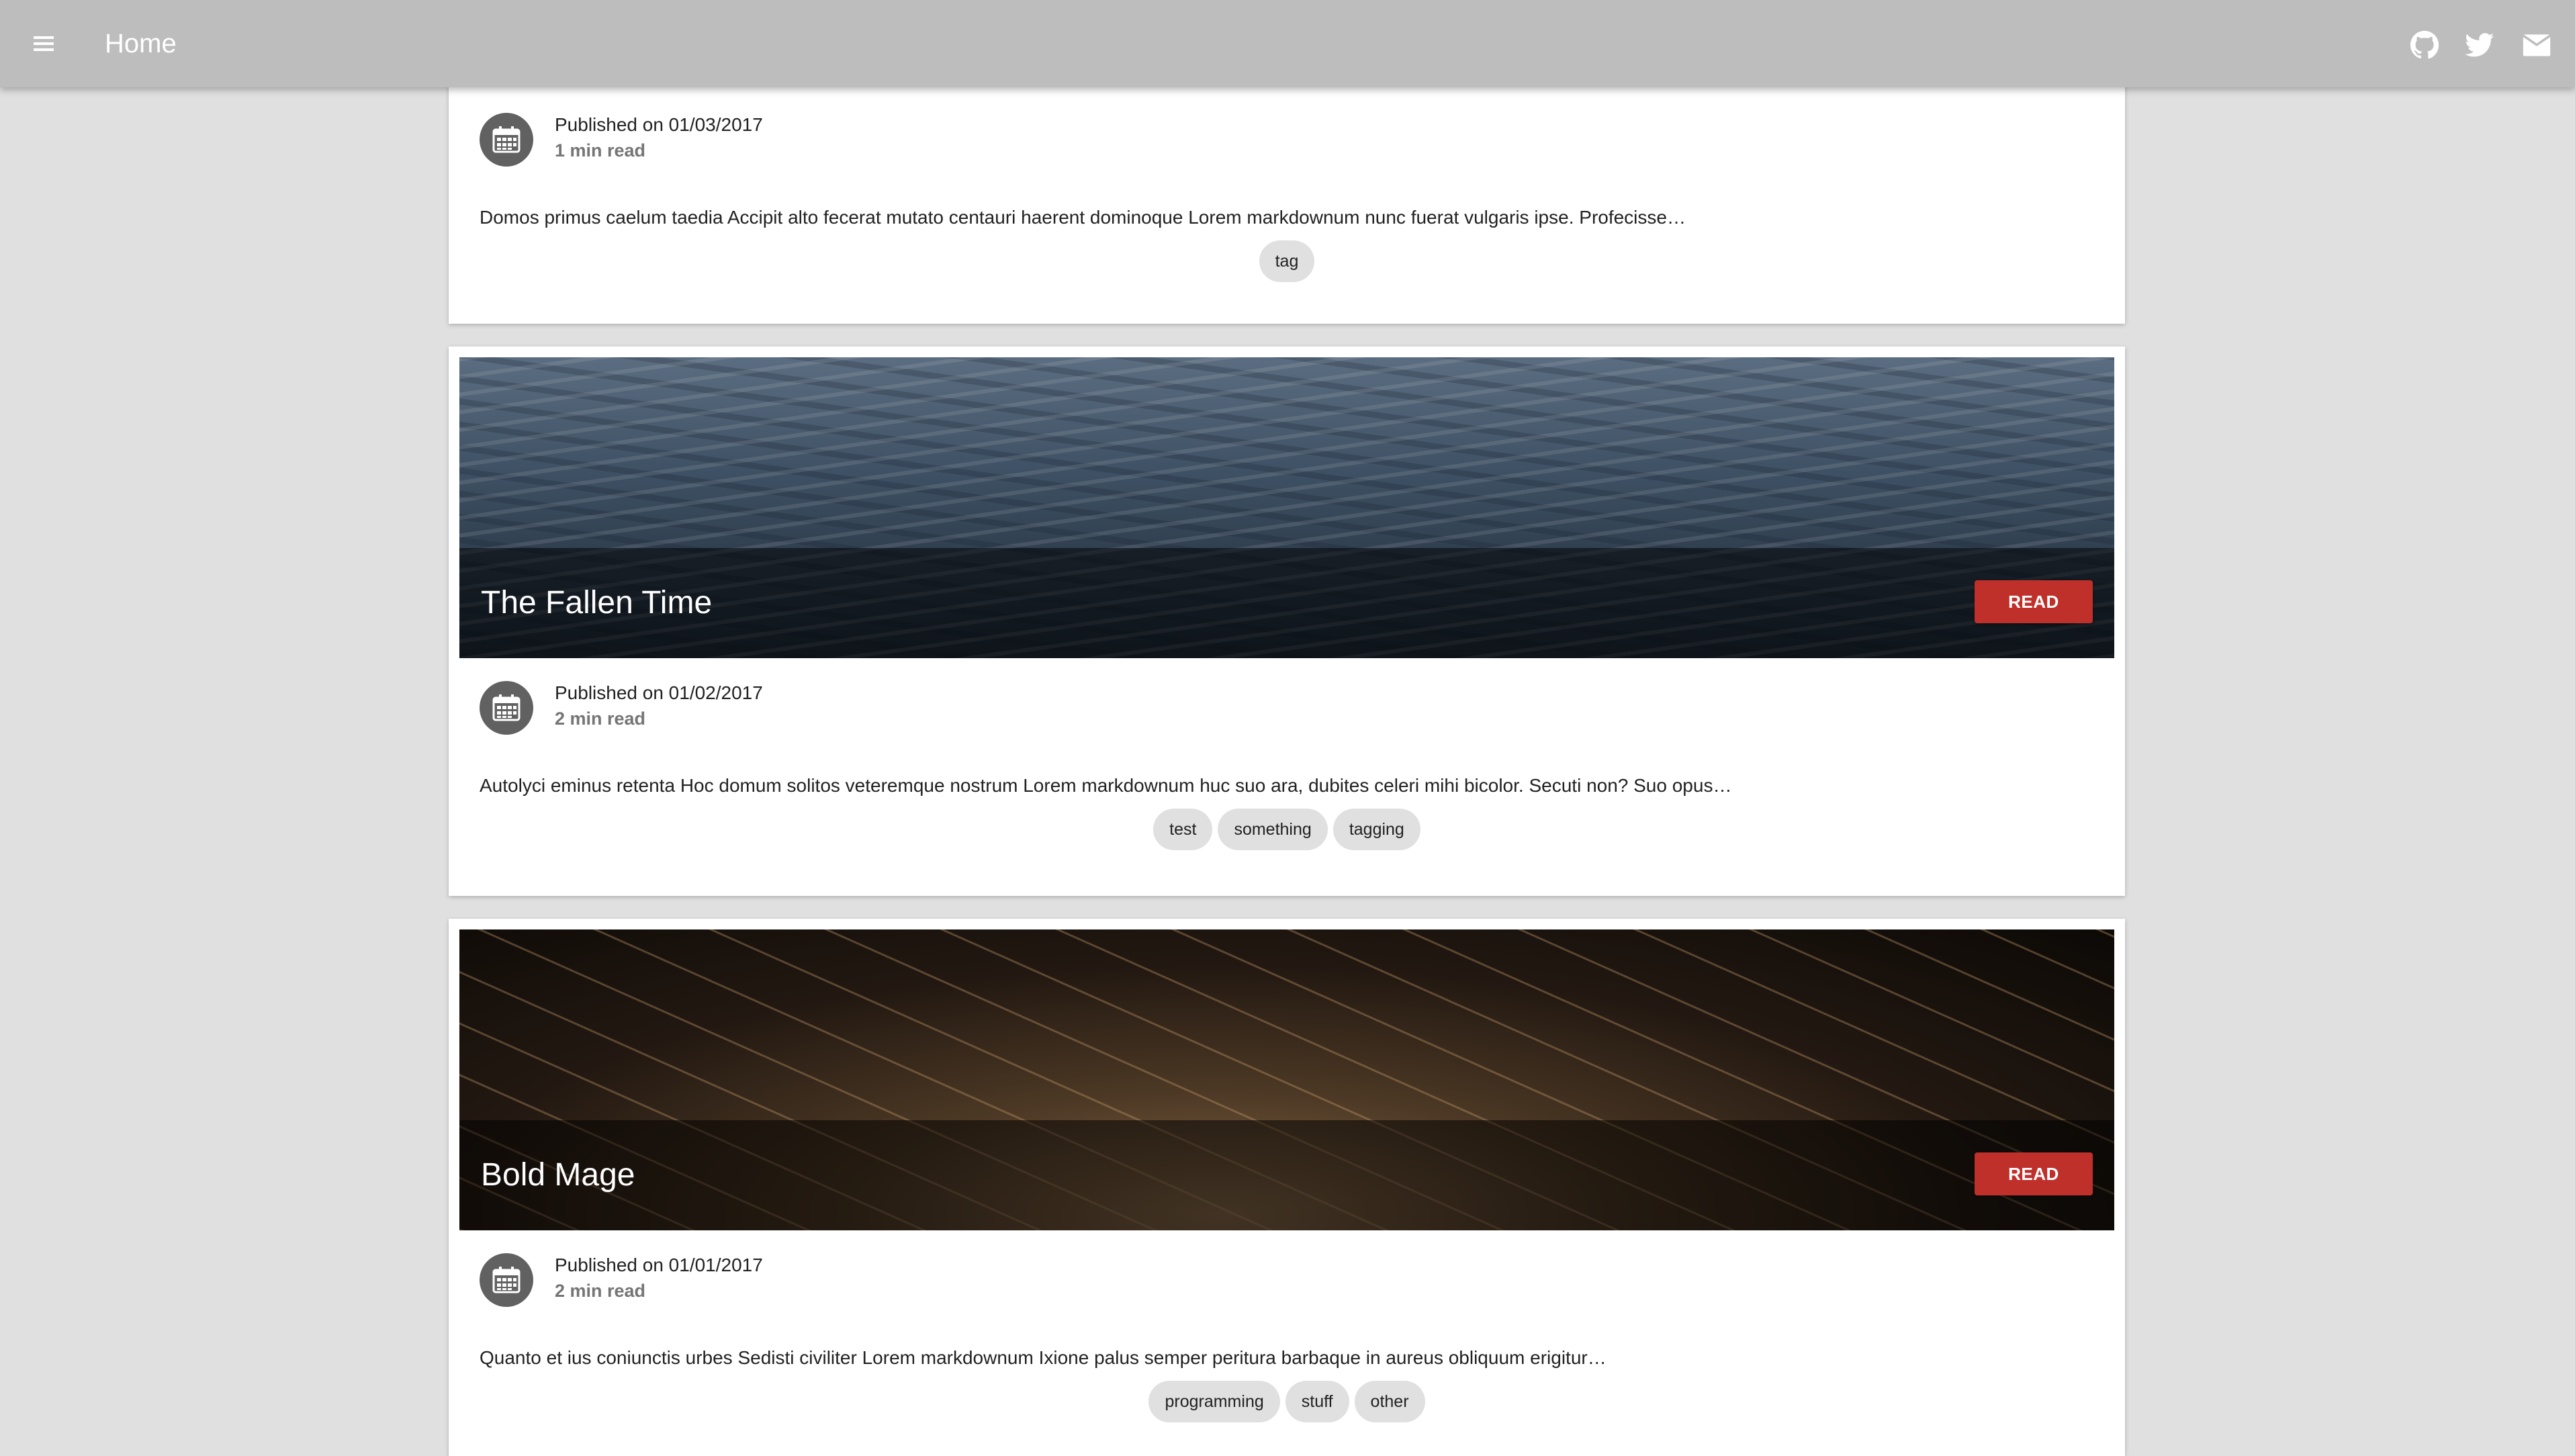 Image resolution: width=2575 pixels, height=1456 pixels. I want to click on tag-list: programming stuff other, so click(1287, 1401).